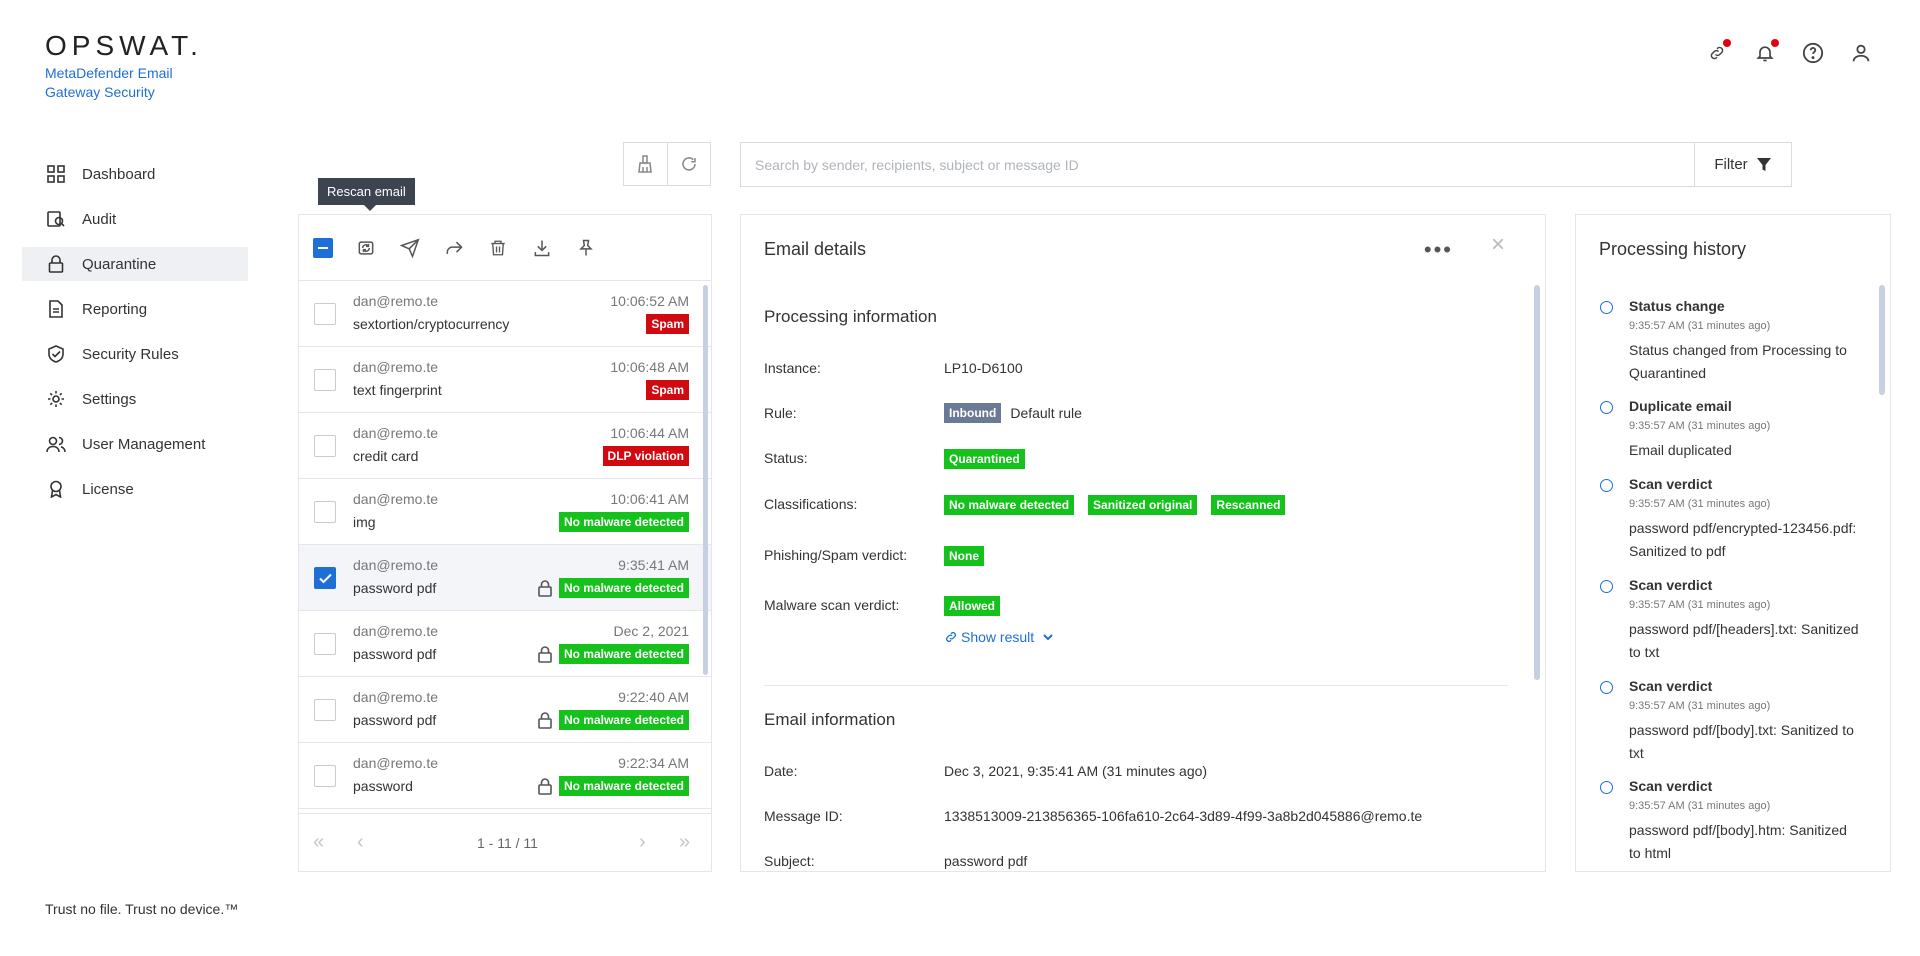  I want to click on details-title: Email details, so click(815, 249).